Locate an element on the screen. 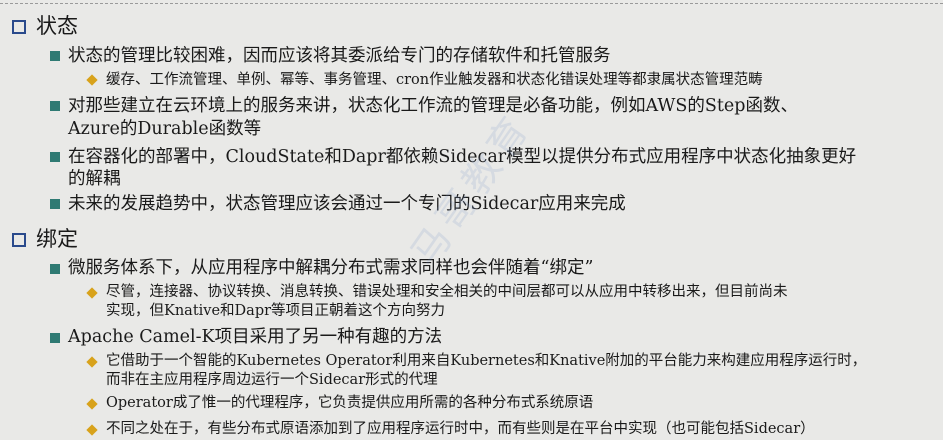 This screenshot has height=440, width=943. list-item: 微服务体系下，从应用程序中解耦分布式需求同样也会伴随着“绑定” is located at coordinates (331, 268).